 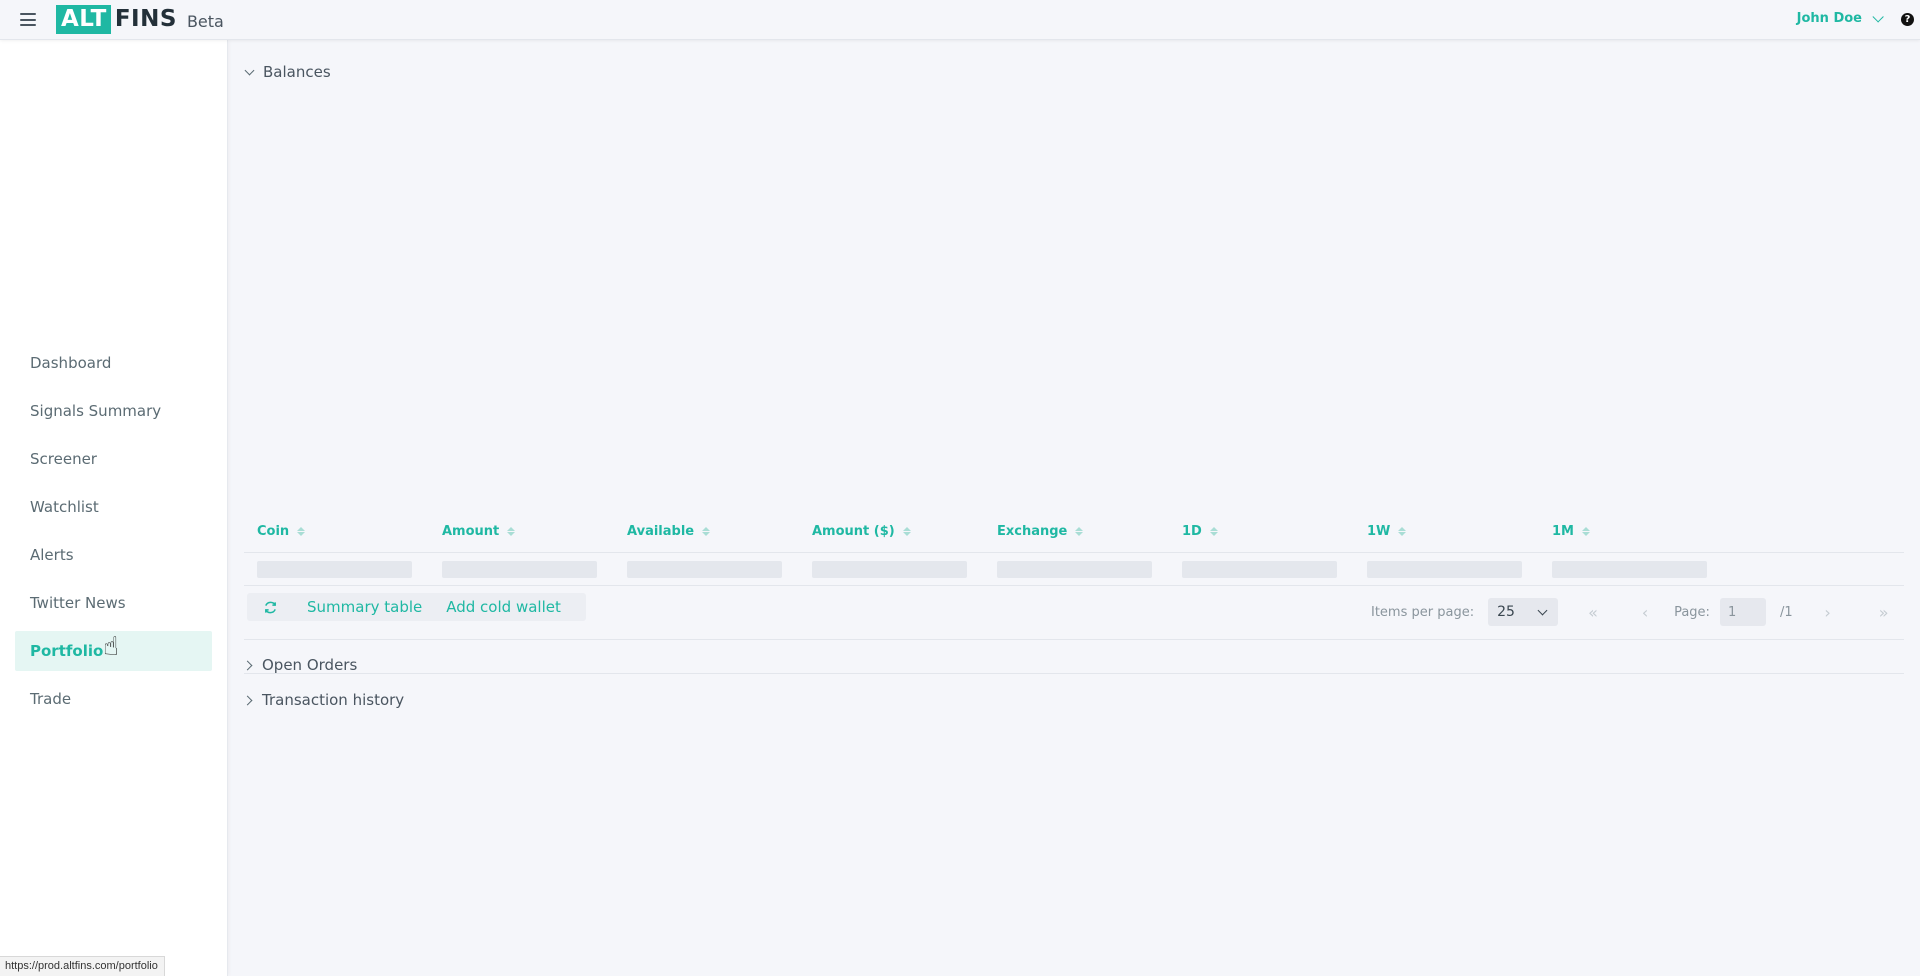 I want to click on sidebar-item-trade: Trade, so click(x=113, y=699).